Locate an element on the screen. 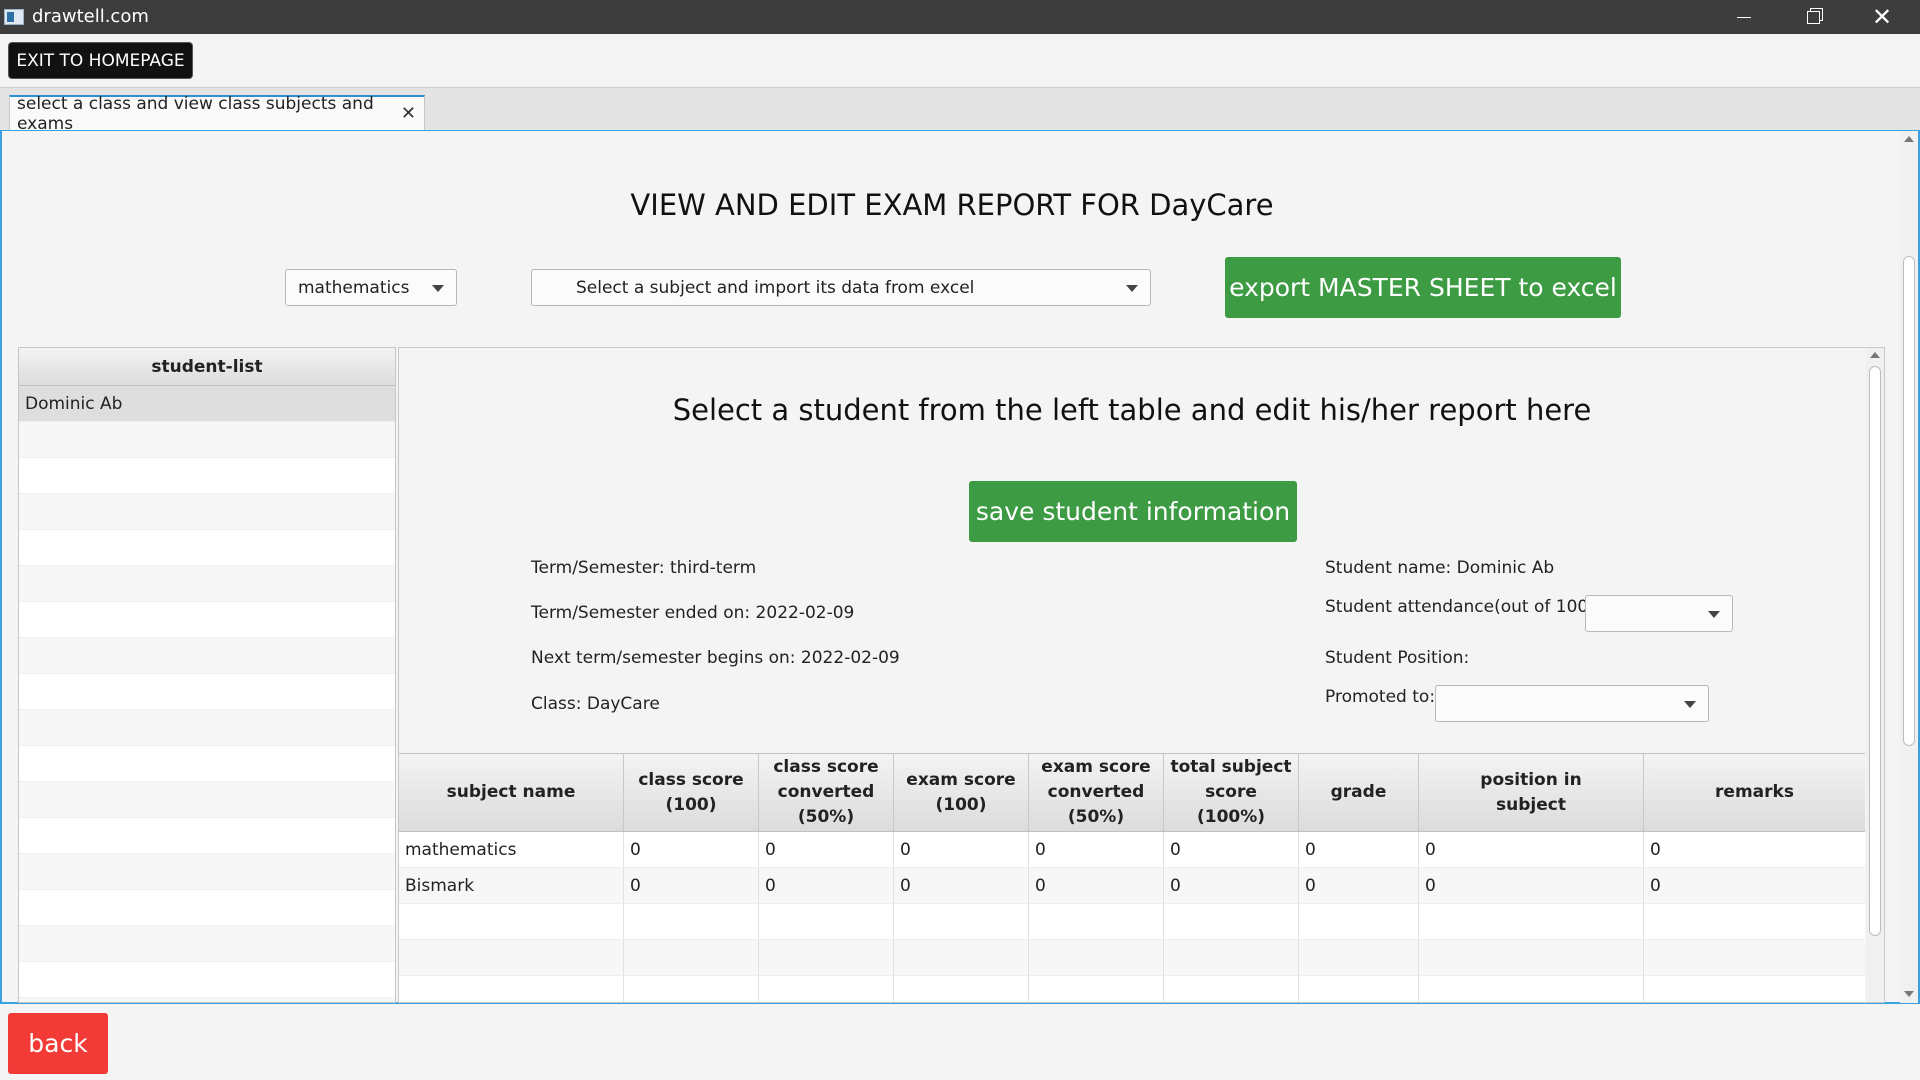  student-position-label: Student Position: is located at coordinates (1397, 658).